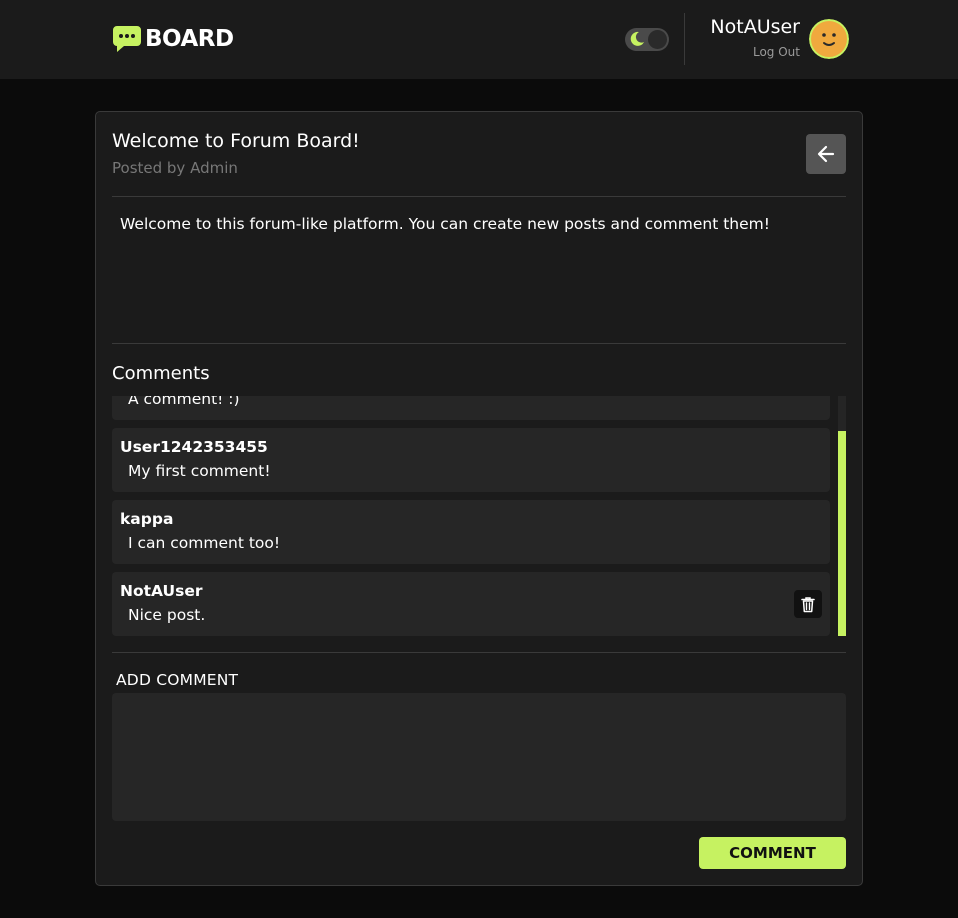 The width and height of the screenshot is (958, 918). Describe the element at coordinates (637, 38) in the screenshot. I see `moon-icon` at that location.